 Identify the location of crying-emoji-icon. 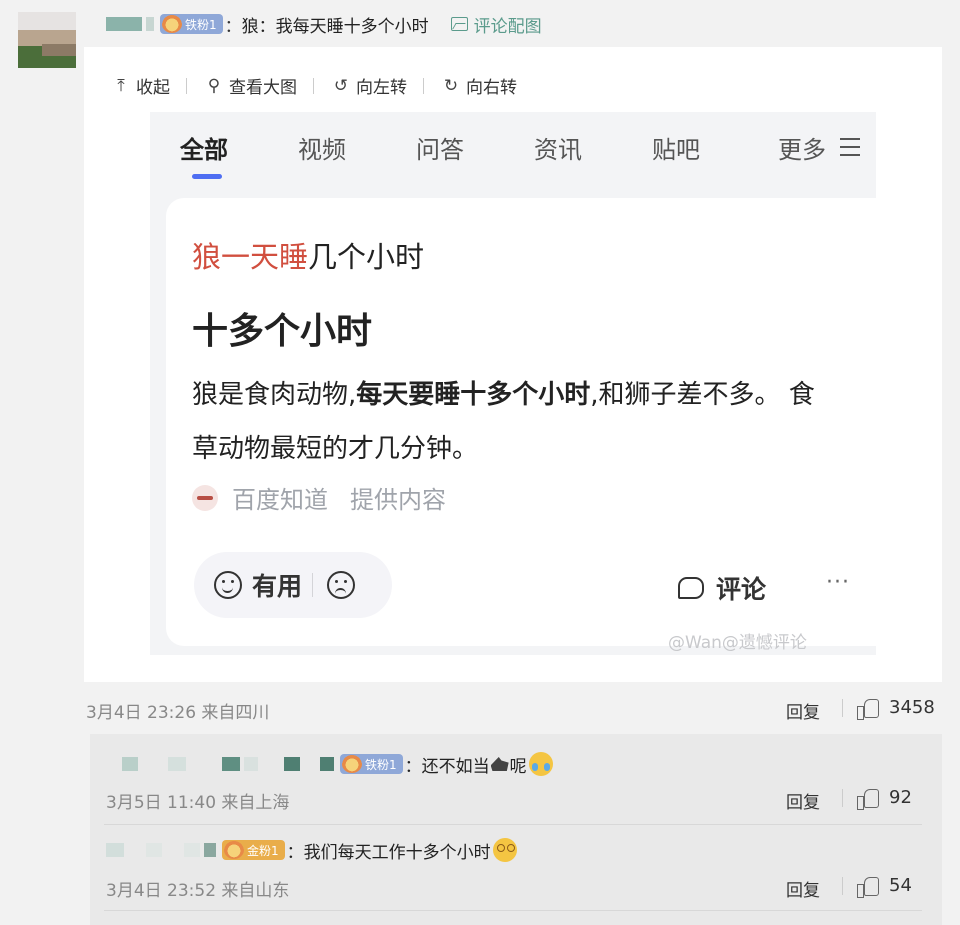
(540, 764).